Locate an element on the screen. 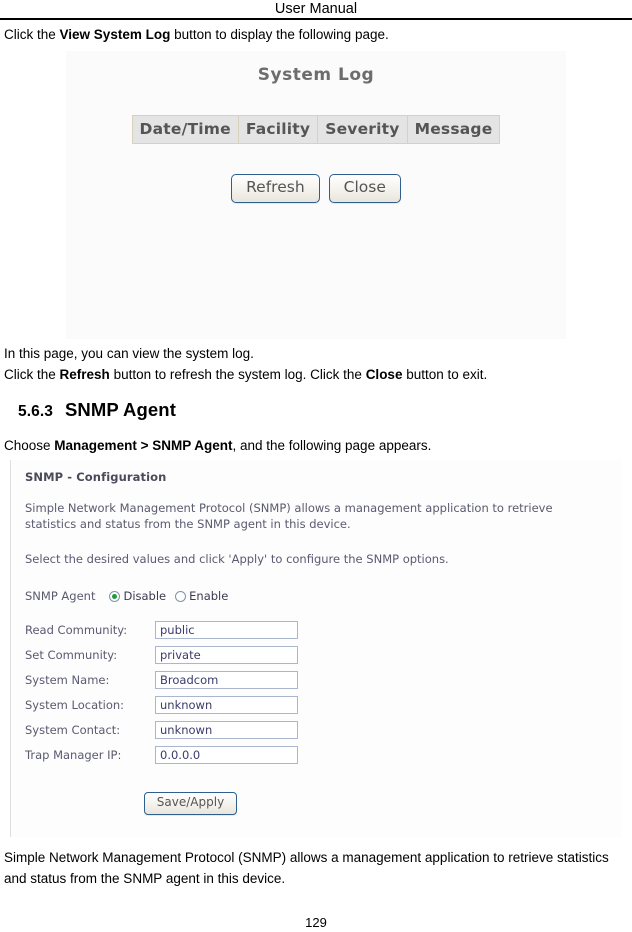 Image resolution: width=632 pixels, height=932 pixels. label-system-contact: System Contact: is located at coordinates (73, 729).